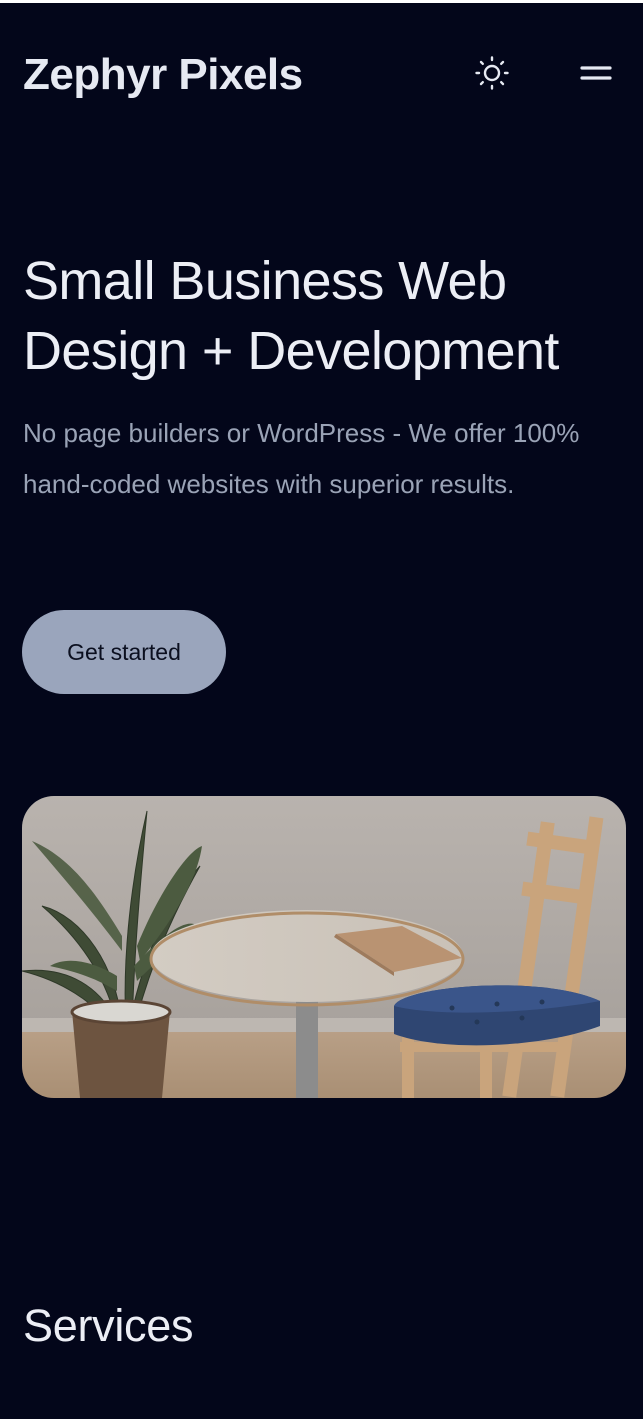 The height and width of the screenshot is (1419, 643). Describe the element at coordinates (108, 1325) in the screenshot. I see `services-heading: Services` at that location.